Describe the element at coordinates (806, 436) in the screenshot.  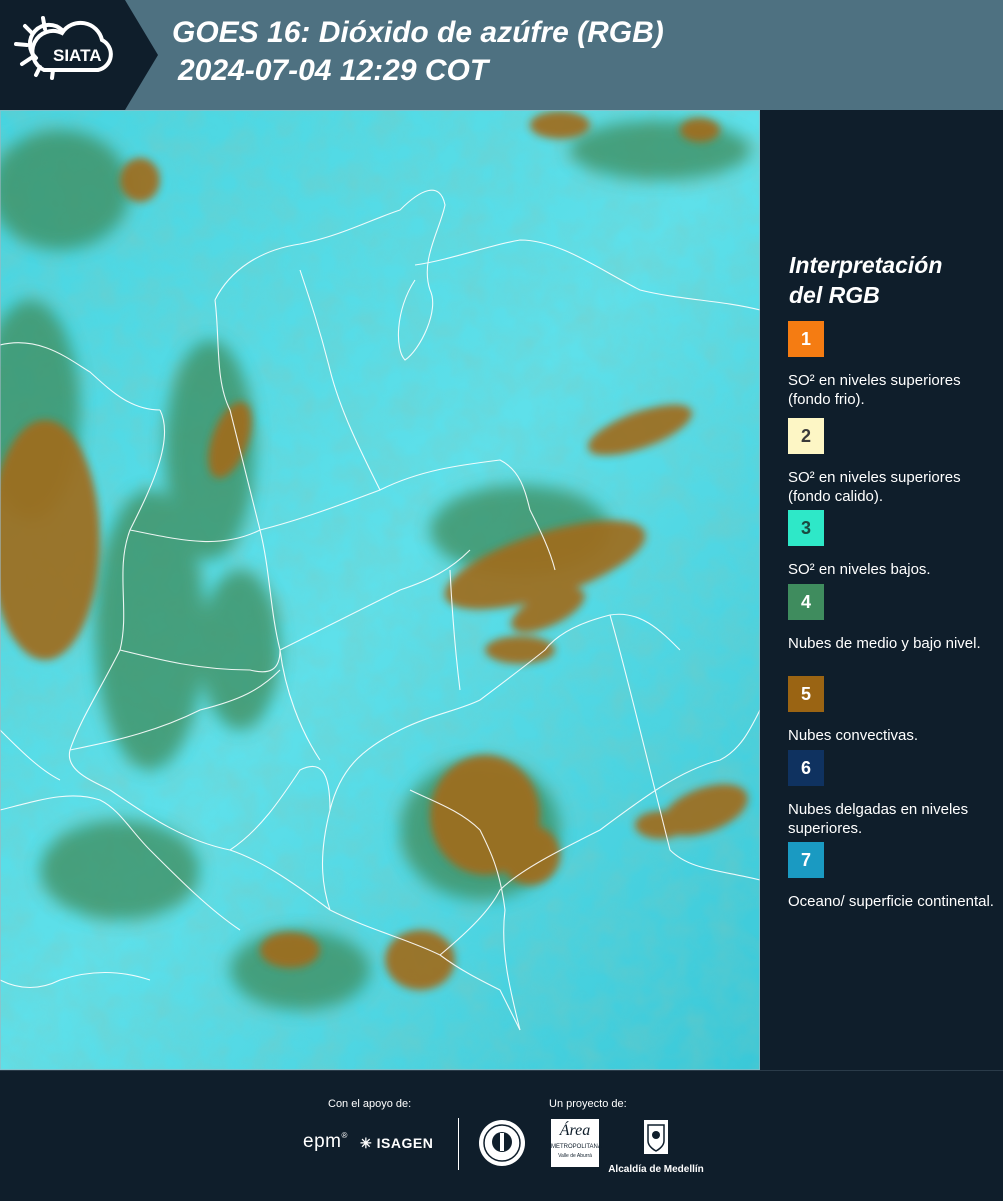
I see `legend-swatch-2: 2` at that location.